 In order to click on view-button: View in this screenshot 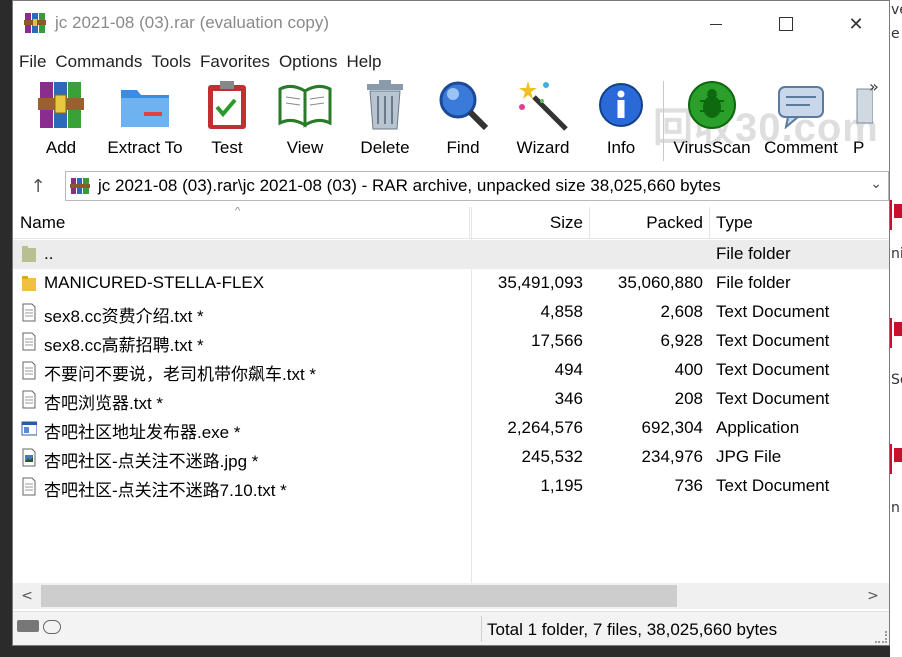, I will do `click(305, 120)`.